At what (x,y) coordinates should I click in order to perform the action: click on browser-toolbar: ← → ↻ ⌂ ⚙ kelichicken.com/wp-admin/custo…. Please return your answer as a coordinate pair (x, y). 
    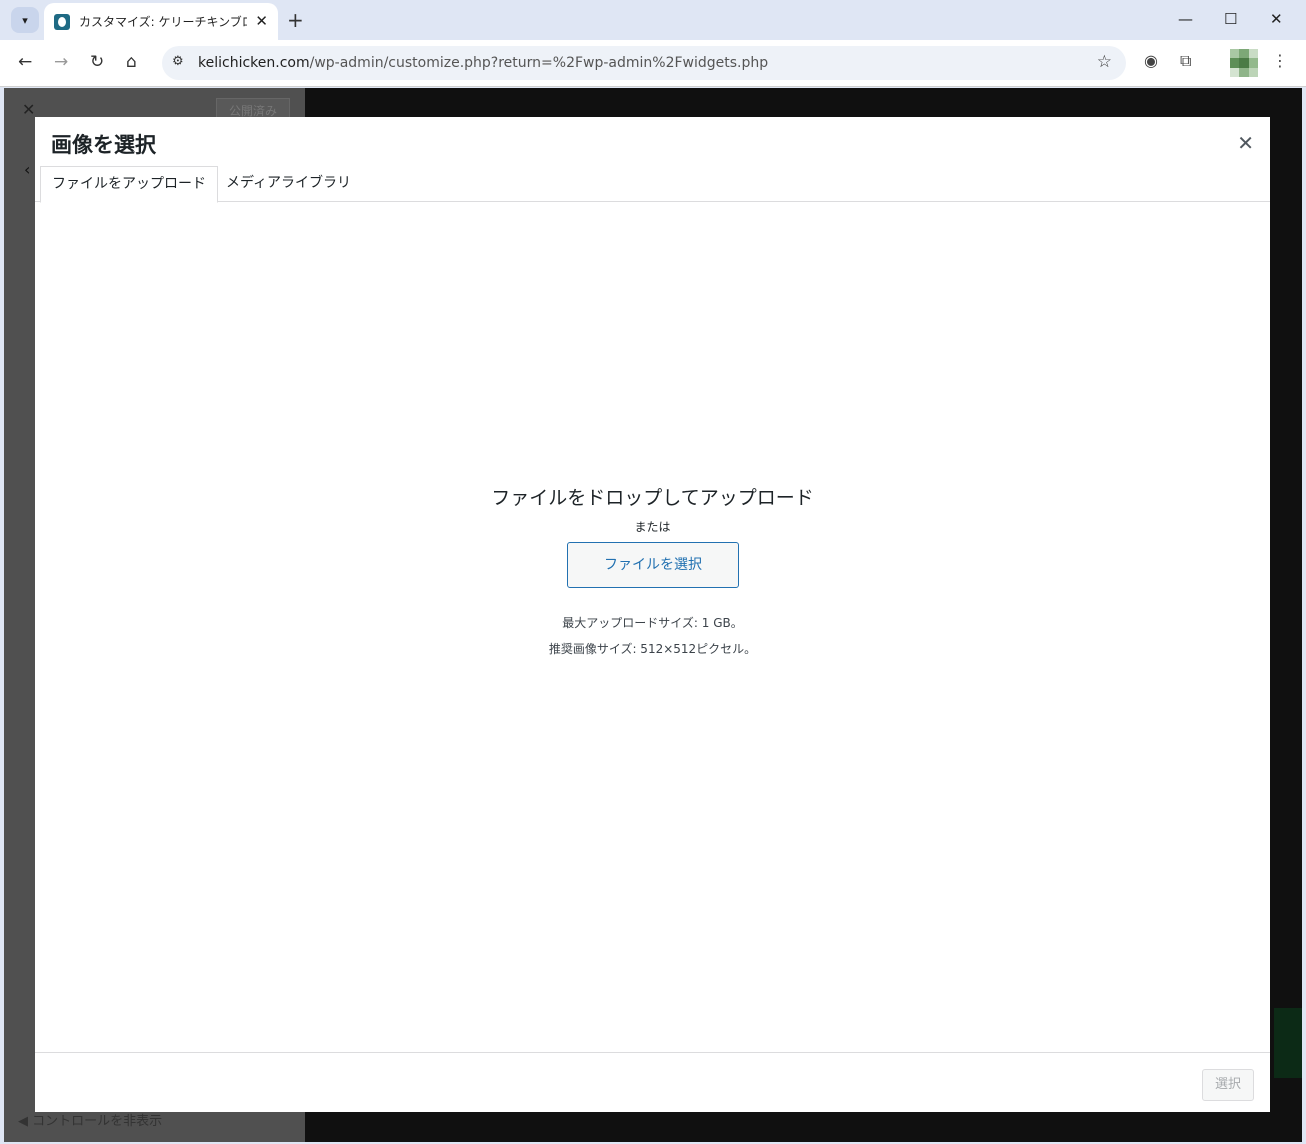
    Looking at the image, I should click on (653, 63).